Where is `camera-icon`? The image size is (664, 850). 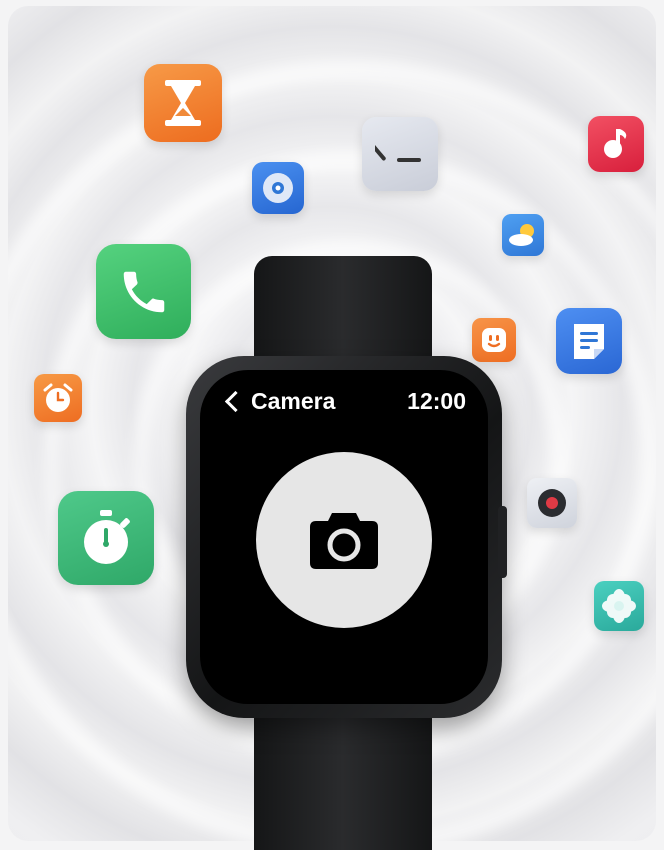 camera-icon is located at coordinates (344, 541).